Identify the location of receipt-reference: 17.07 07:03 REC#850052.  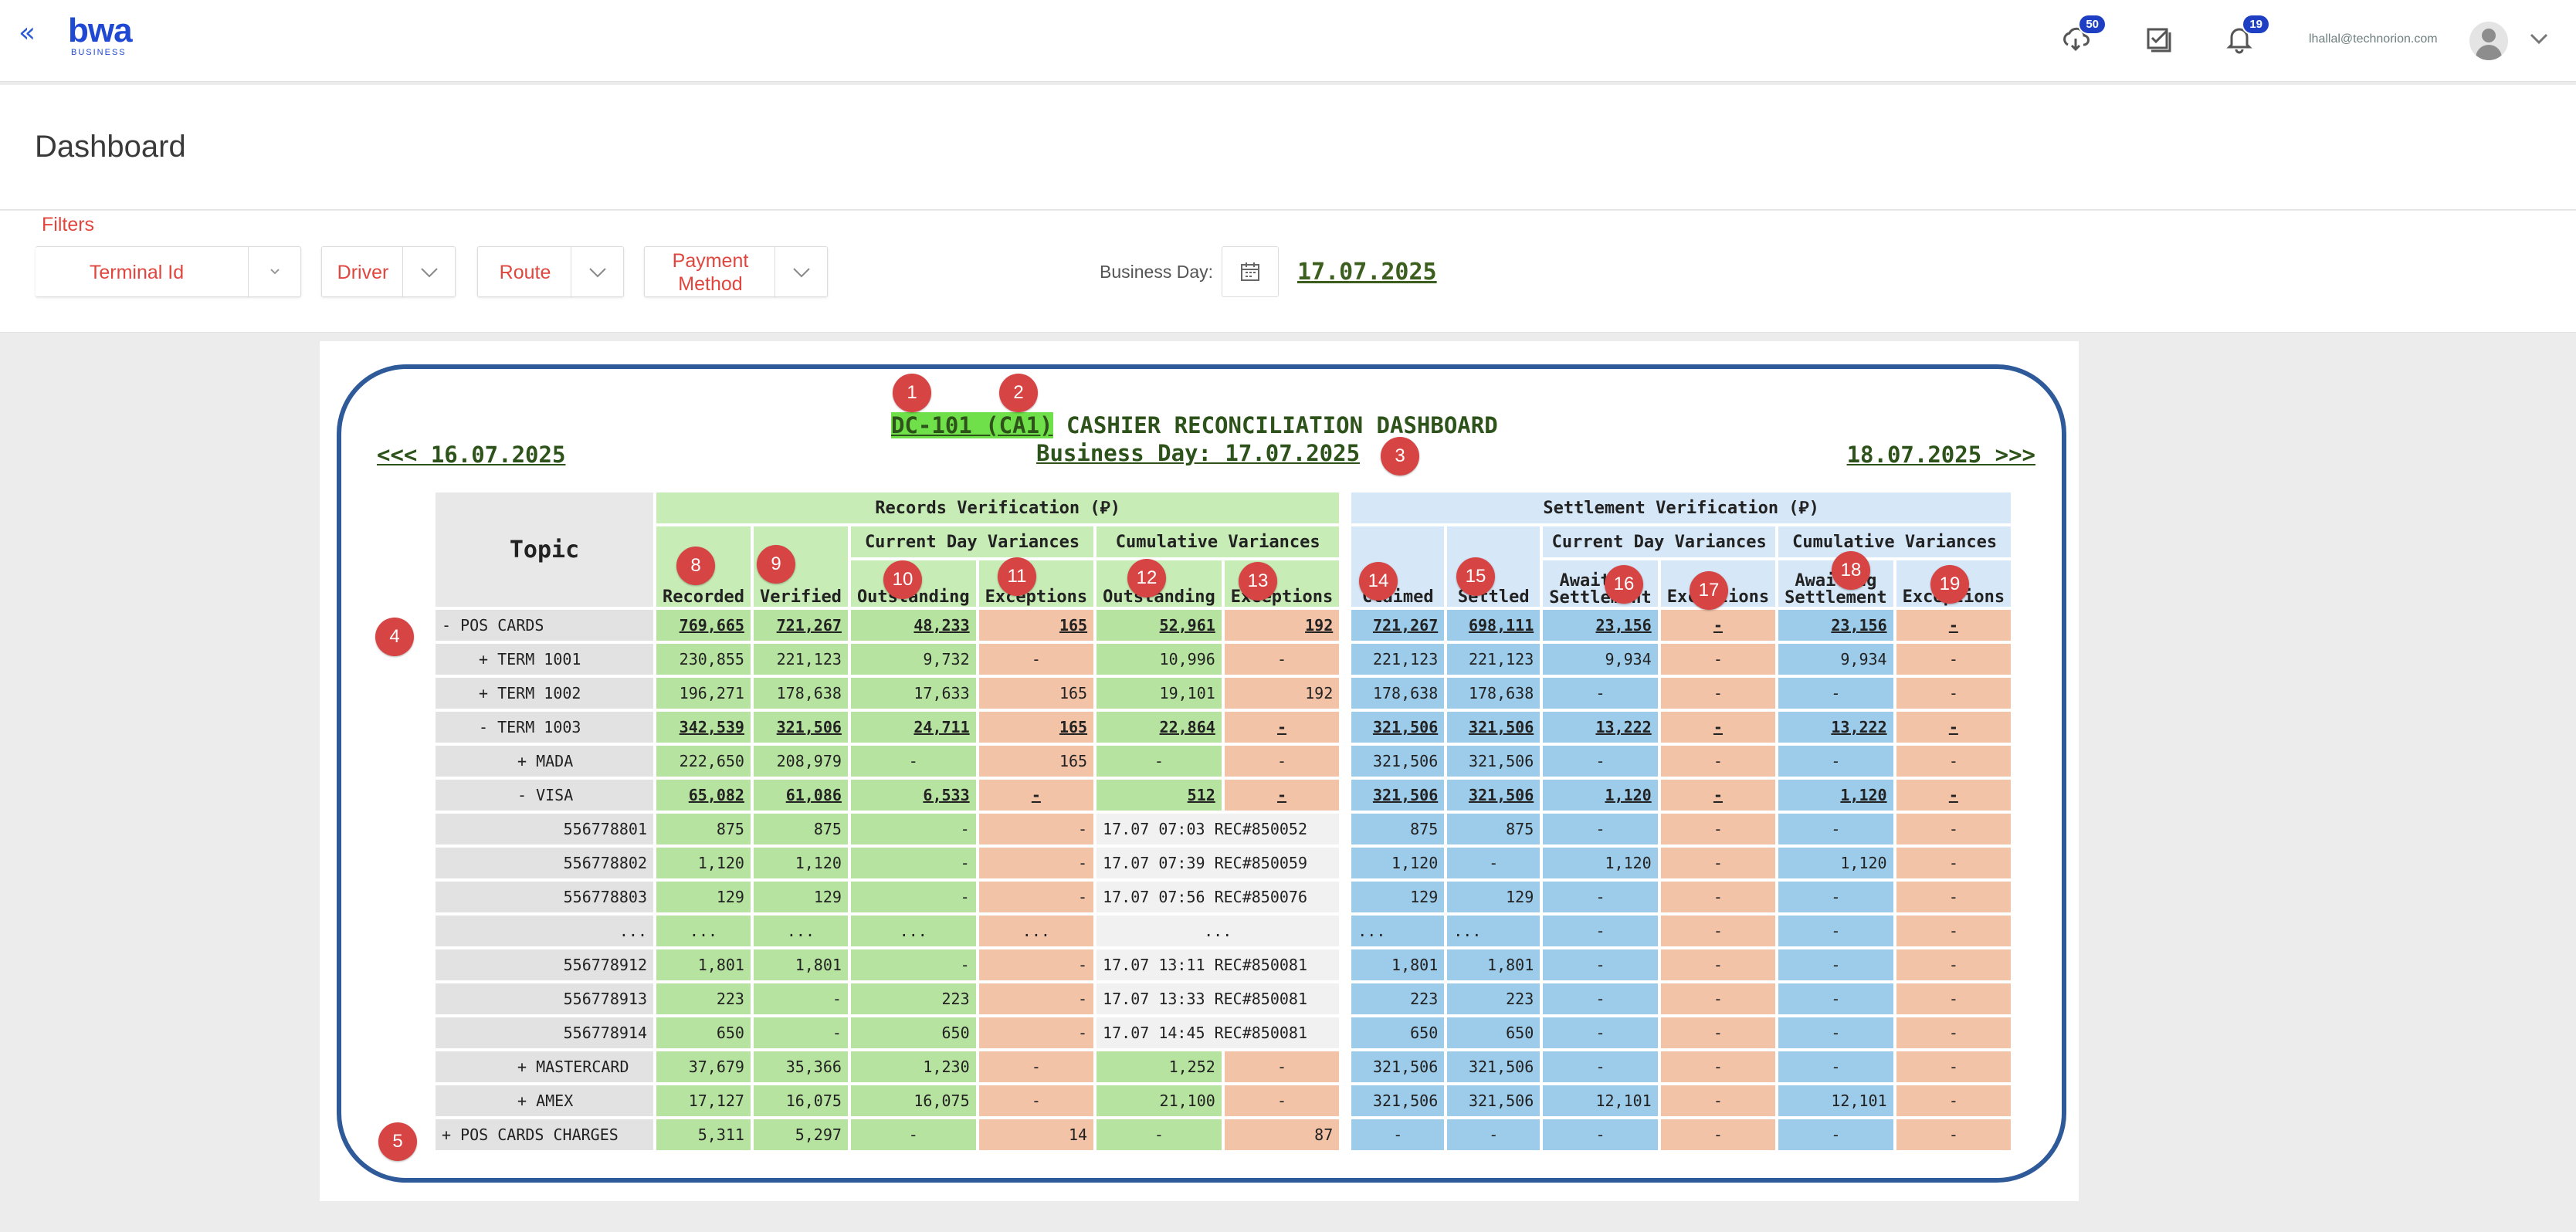
(1218, 829).